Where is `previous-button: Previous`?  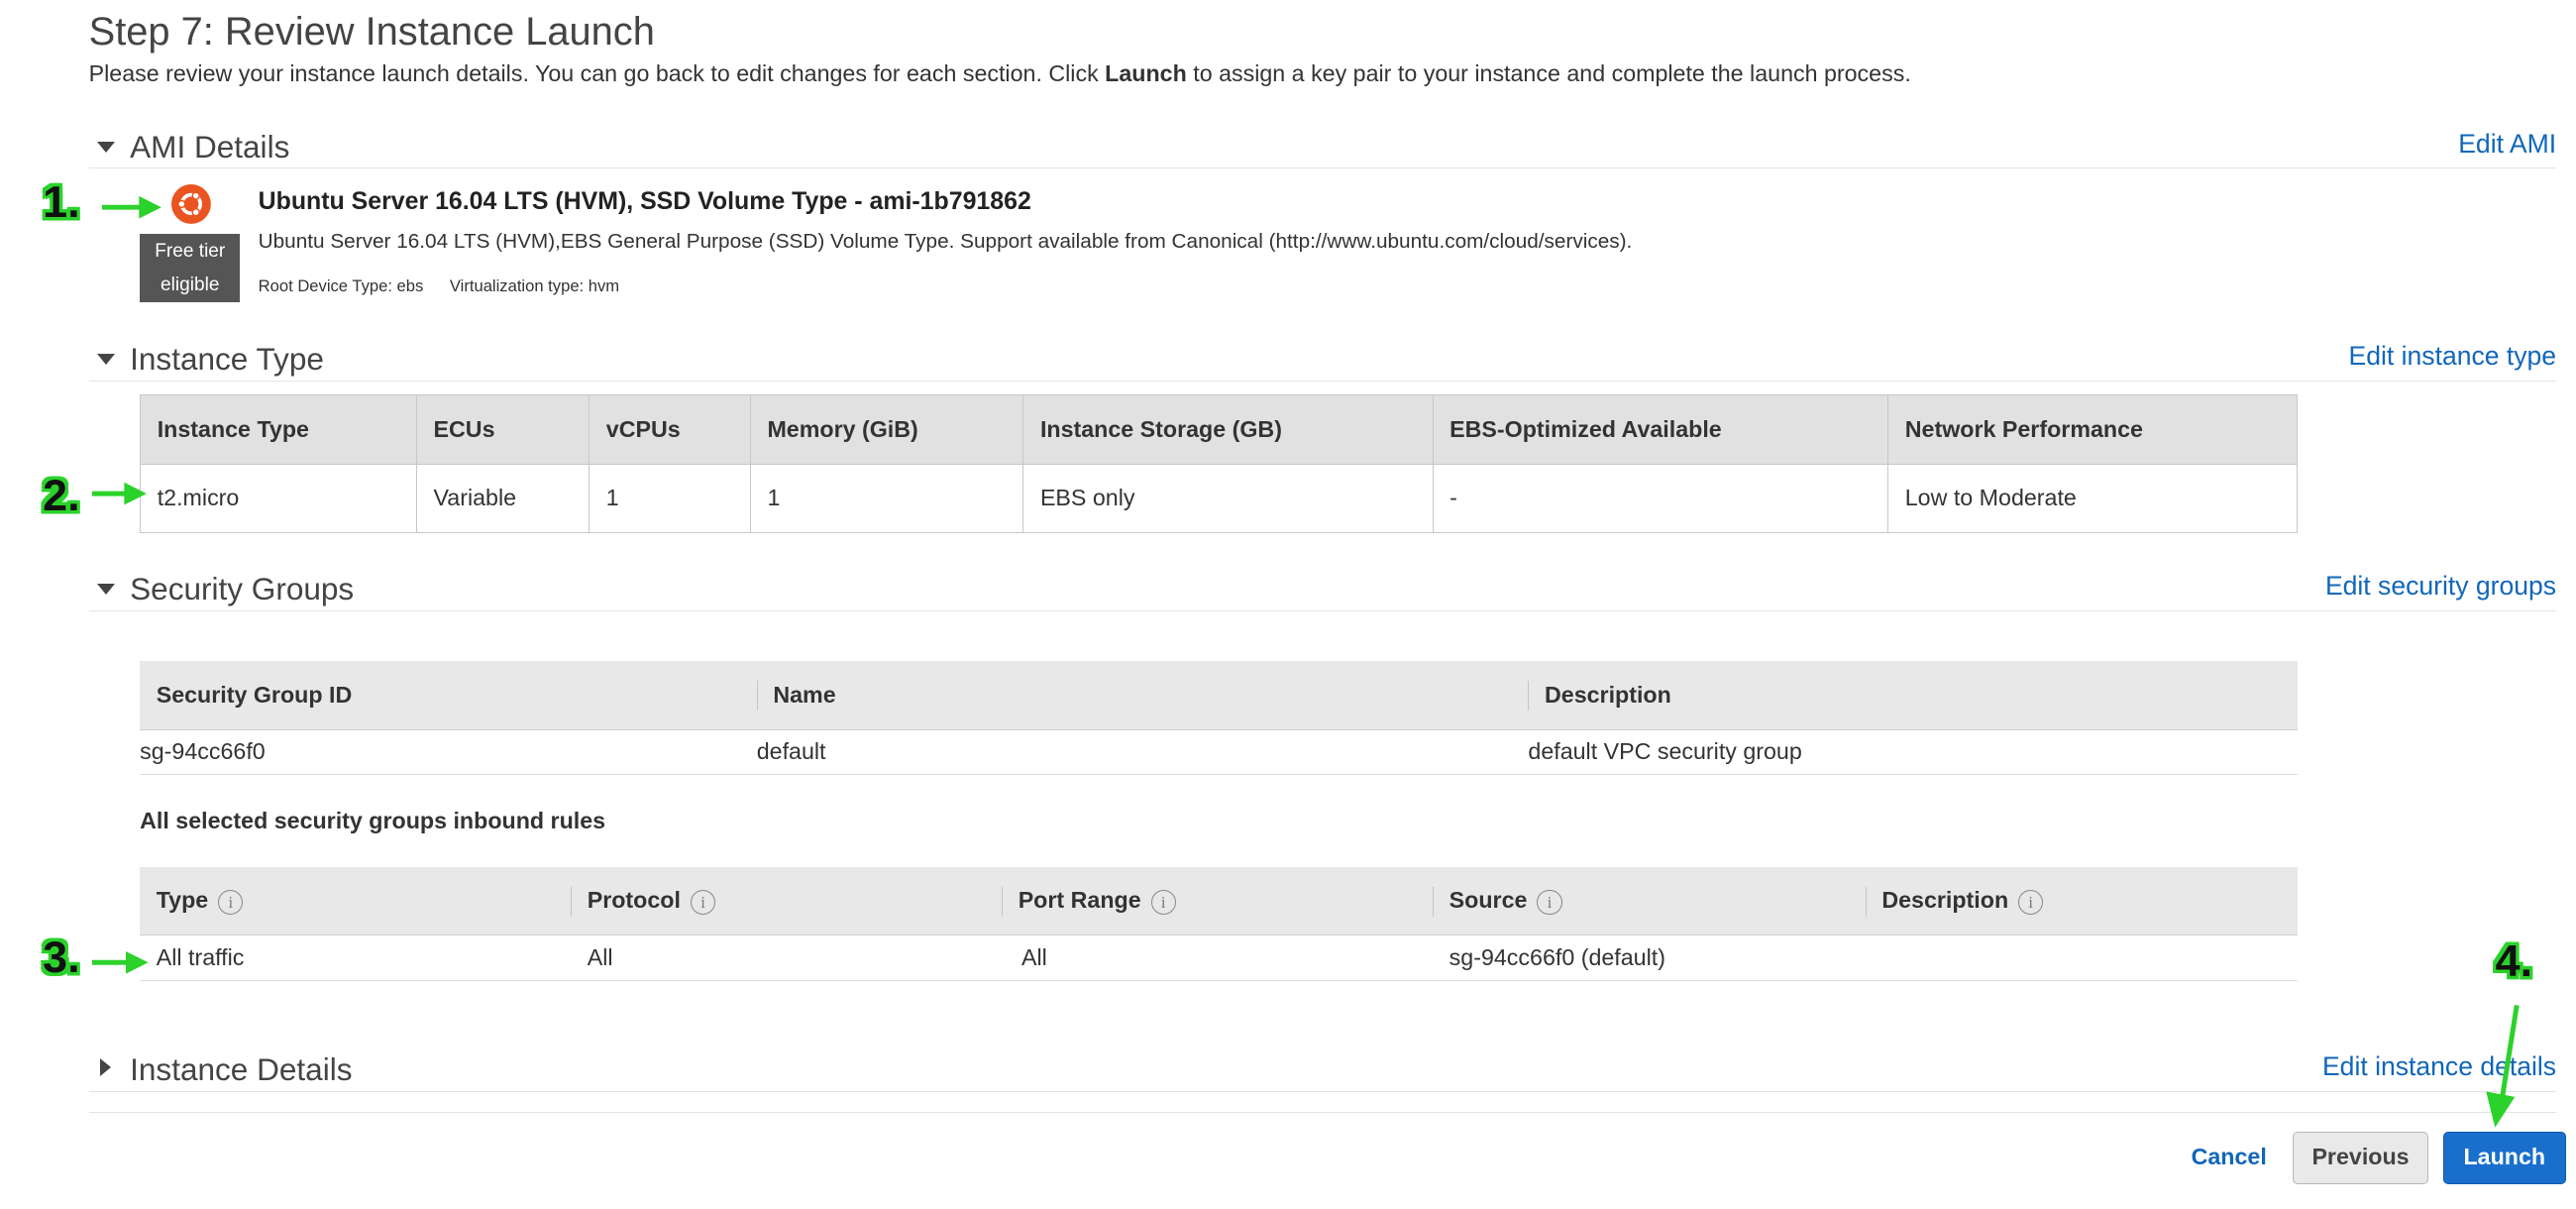 previous-button: Previous is located at coordinates (2360, 1158).